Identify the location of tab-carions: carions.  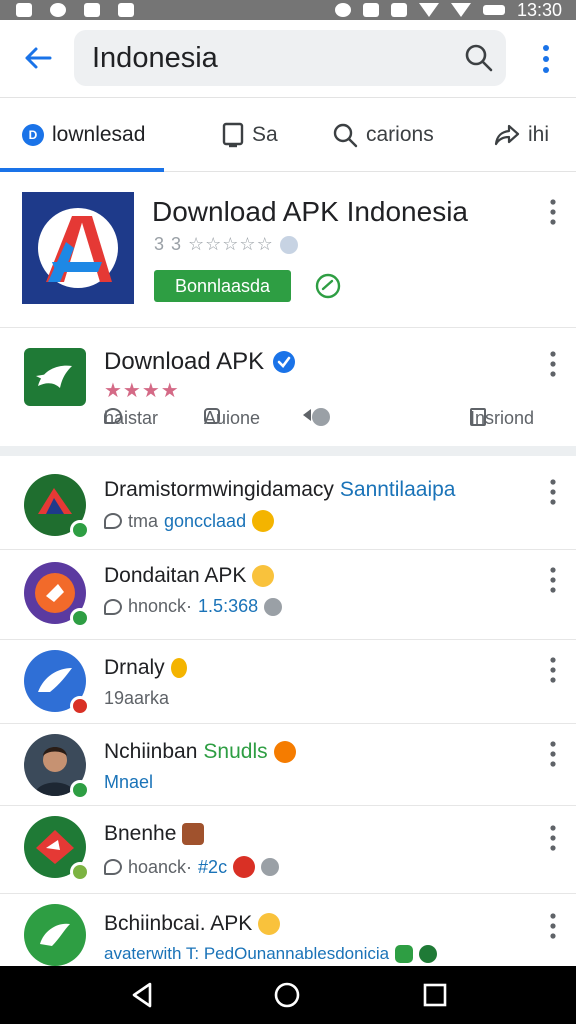
(383, 135).